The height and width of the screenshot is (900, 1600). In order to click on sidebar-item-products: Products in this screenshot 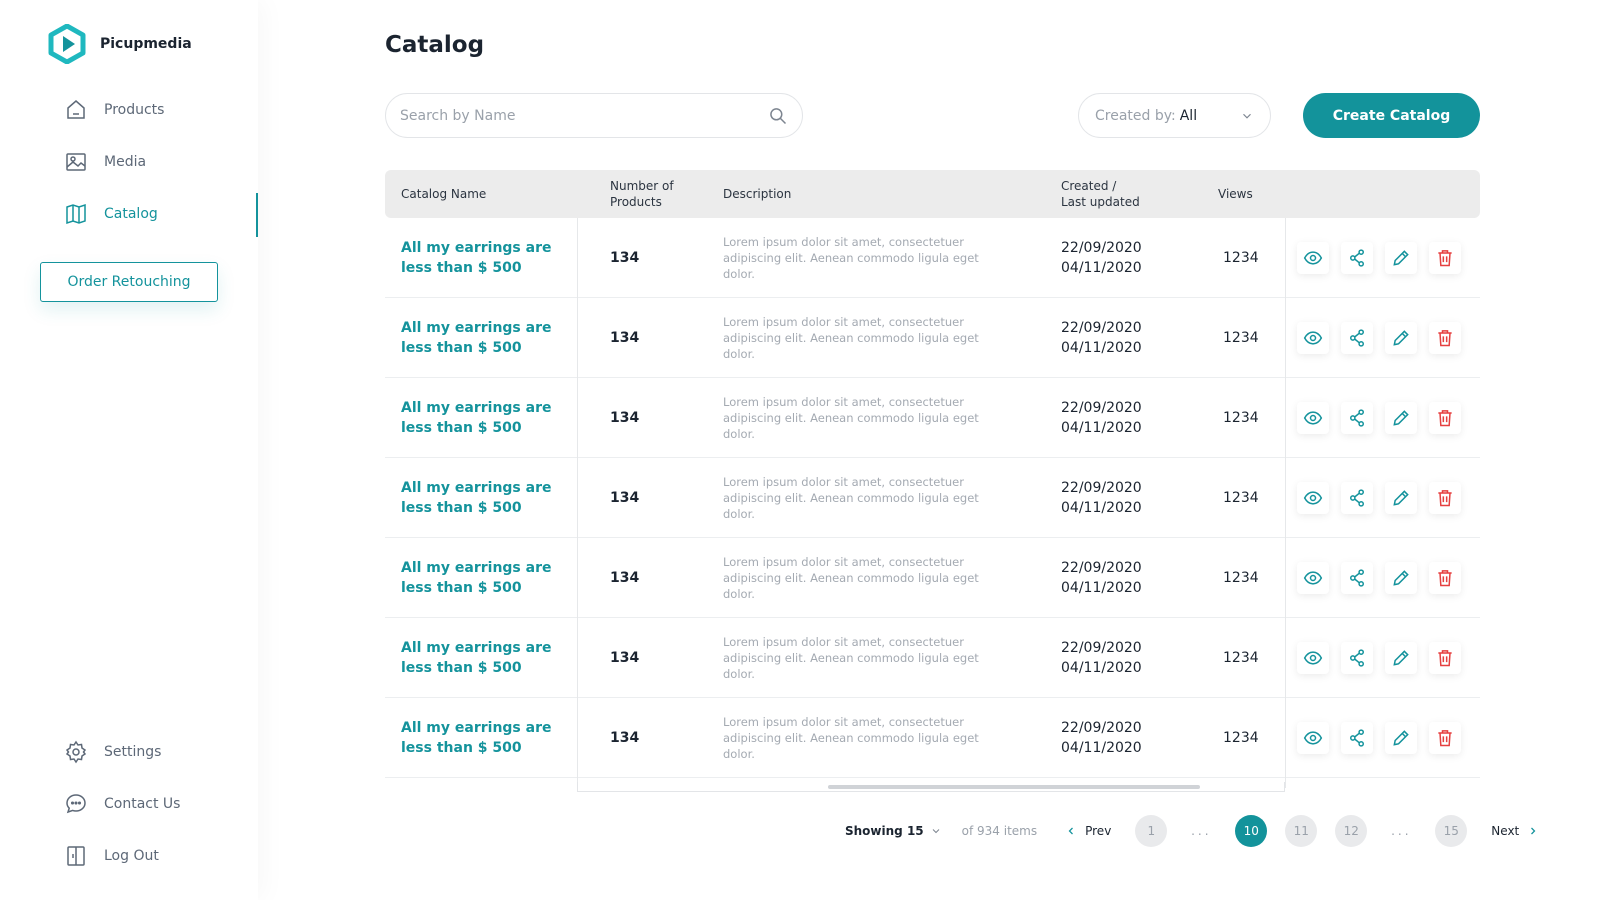, I will do `click(114, 110)`.